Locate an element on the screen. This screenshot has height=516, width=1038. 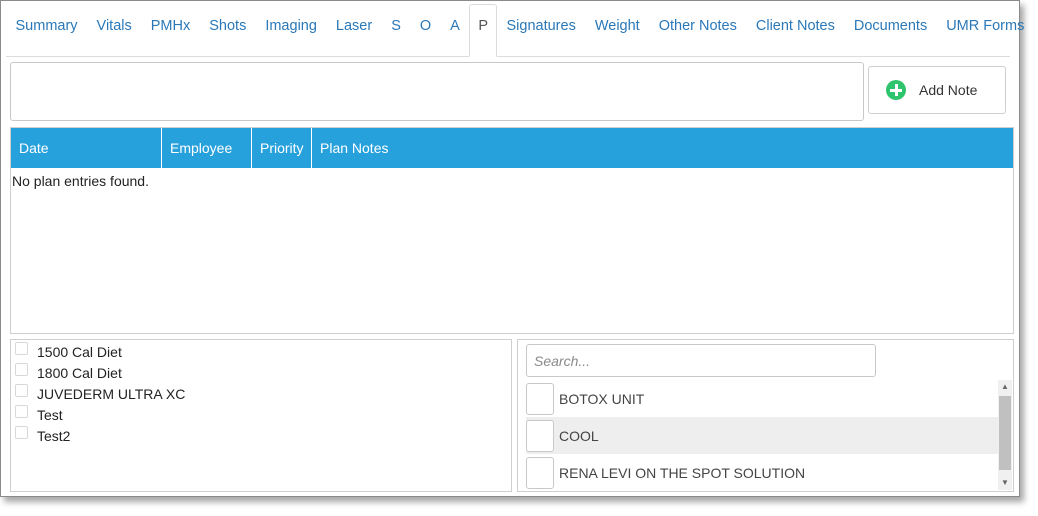
tab-umr-forms: UMR Forms is located at coordinates (985, 26).